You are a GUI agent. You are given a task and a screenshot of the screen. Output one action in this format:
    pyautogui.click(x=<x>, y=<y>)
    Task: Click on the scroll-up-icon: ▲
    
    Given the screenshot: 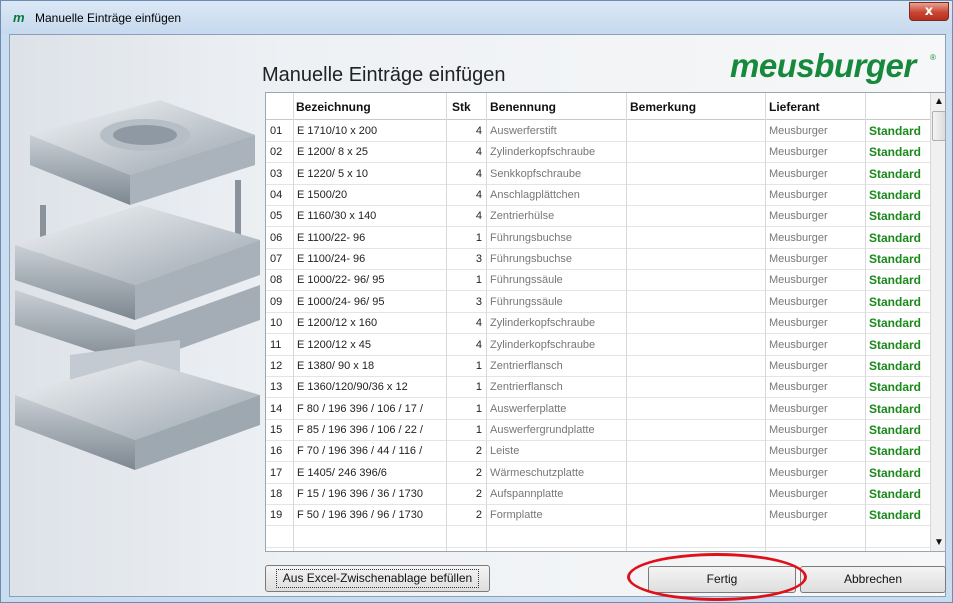 What is the action you would take?
    pyautogui.click(x=938, y=101)
    